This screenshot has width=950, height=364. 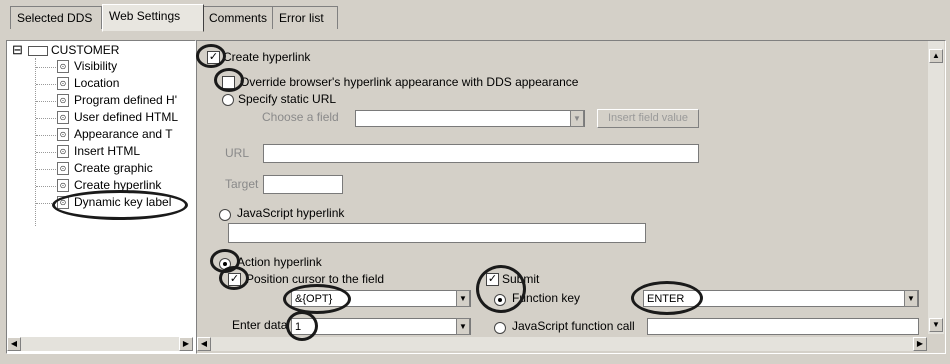 What do you see at coordinates (287, 99) in the screenshot?
I see `static-url-label: Specify static URL` at bounding box center [287, 99].